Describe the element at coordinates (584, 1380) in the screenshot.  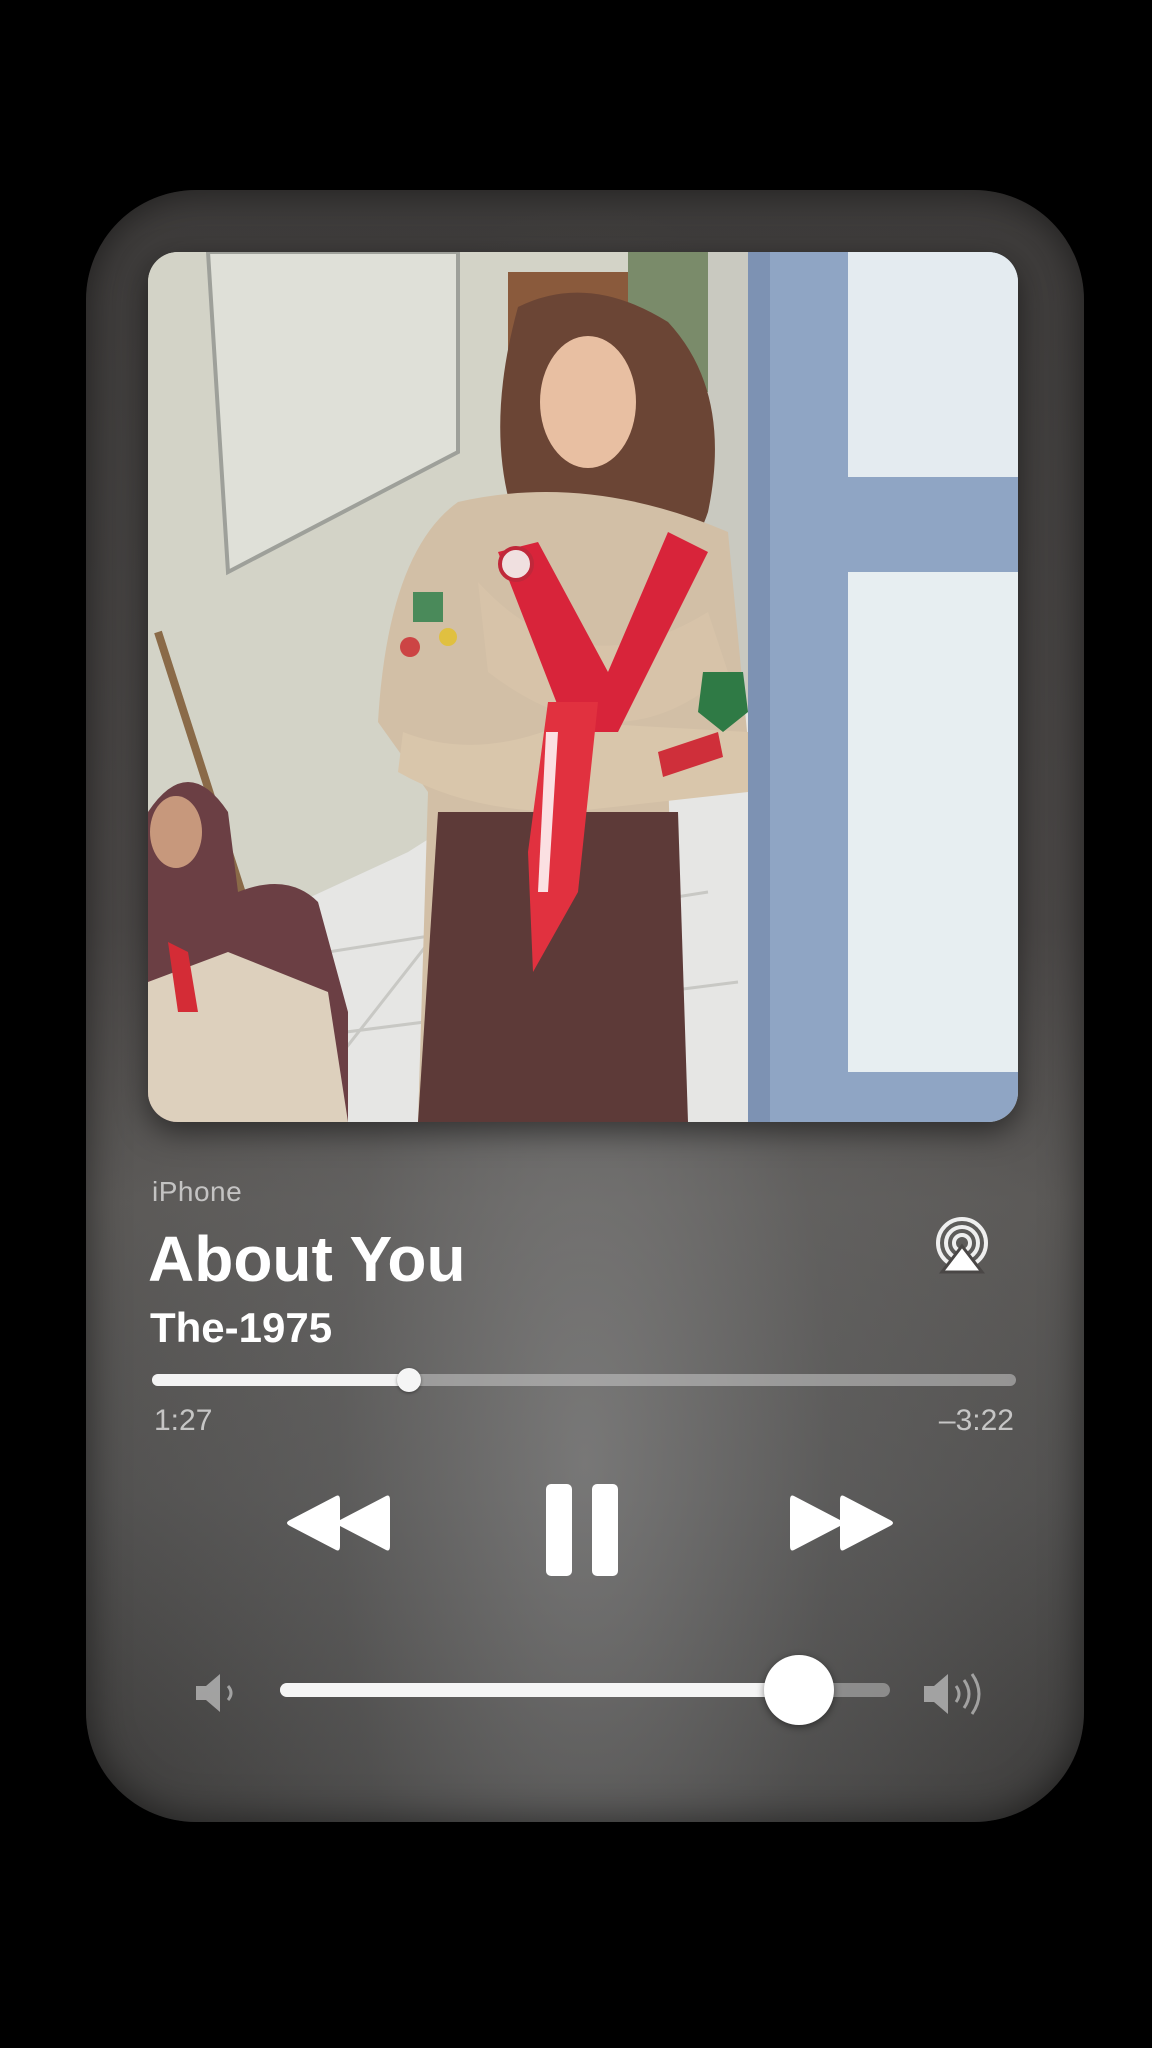
I see `playback-scrubber` at that location.